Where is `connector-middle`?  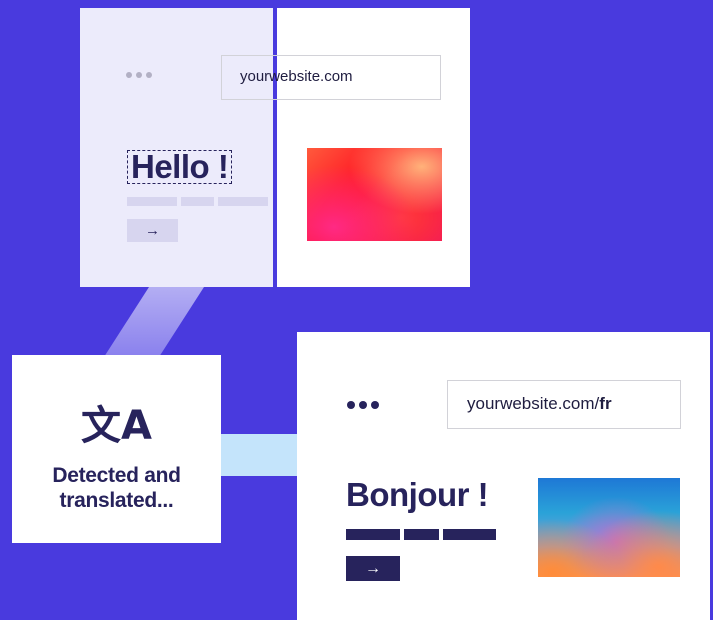
connector-middle is located at coordinates (260, 455).